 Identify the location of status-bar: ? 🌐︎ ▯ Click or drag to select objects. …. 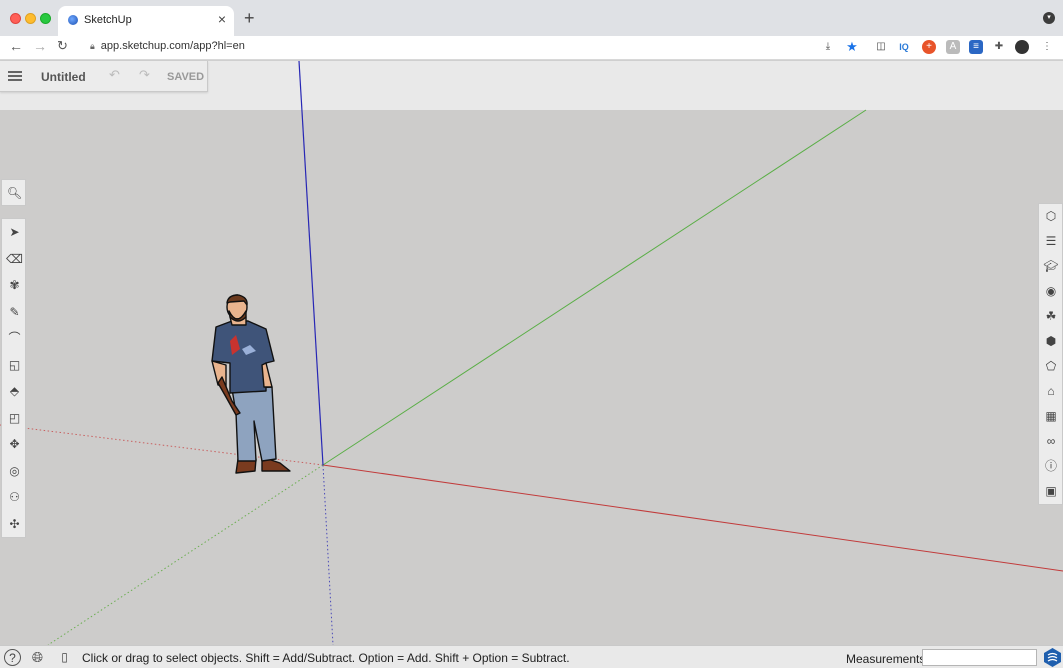
(531, 656).